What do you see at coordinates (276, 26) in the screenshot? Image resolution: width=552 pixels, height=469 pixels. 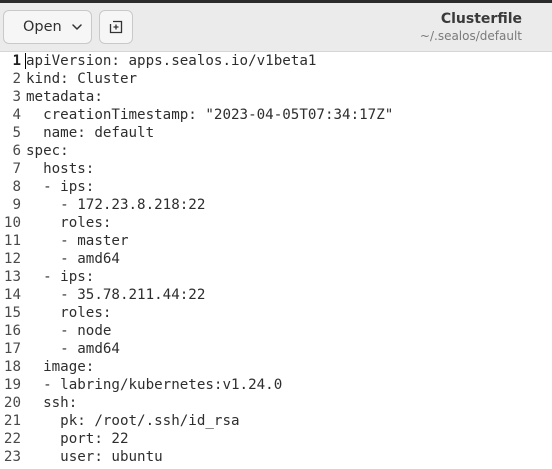 I see `header-bar: Open Clusterfile ~/.sealos/default` at bounding box center [276, 26].